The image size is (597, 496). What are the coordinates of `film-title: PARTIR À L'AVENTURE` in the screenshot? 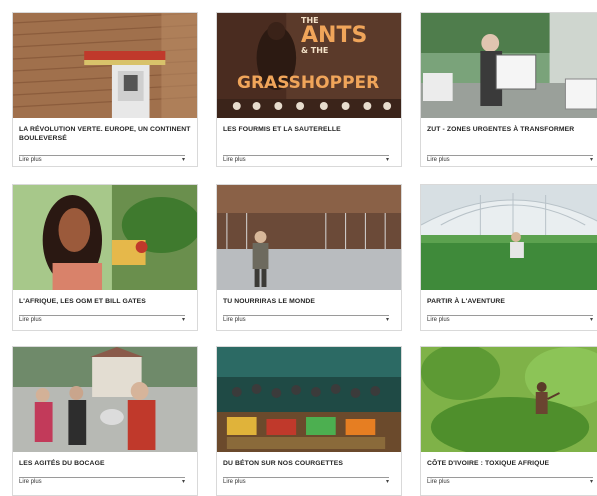 It's located at (512, 301).